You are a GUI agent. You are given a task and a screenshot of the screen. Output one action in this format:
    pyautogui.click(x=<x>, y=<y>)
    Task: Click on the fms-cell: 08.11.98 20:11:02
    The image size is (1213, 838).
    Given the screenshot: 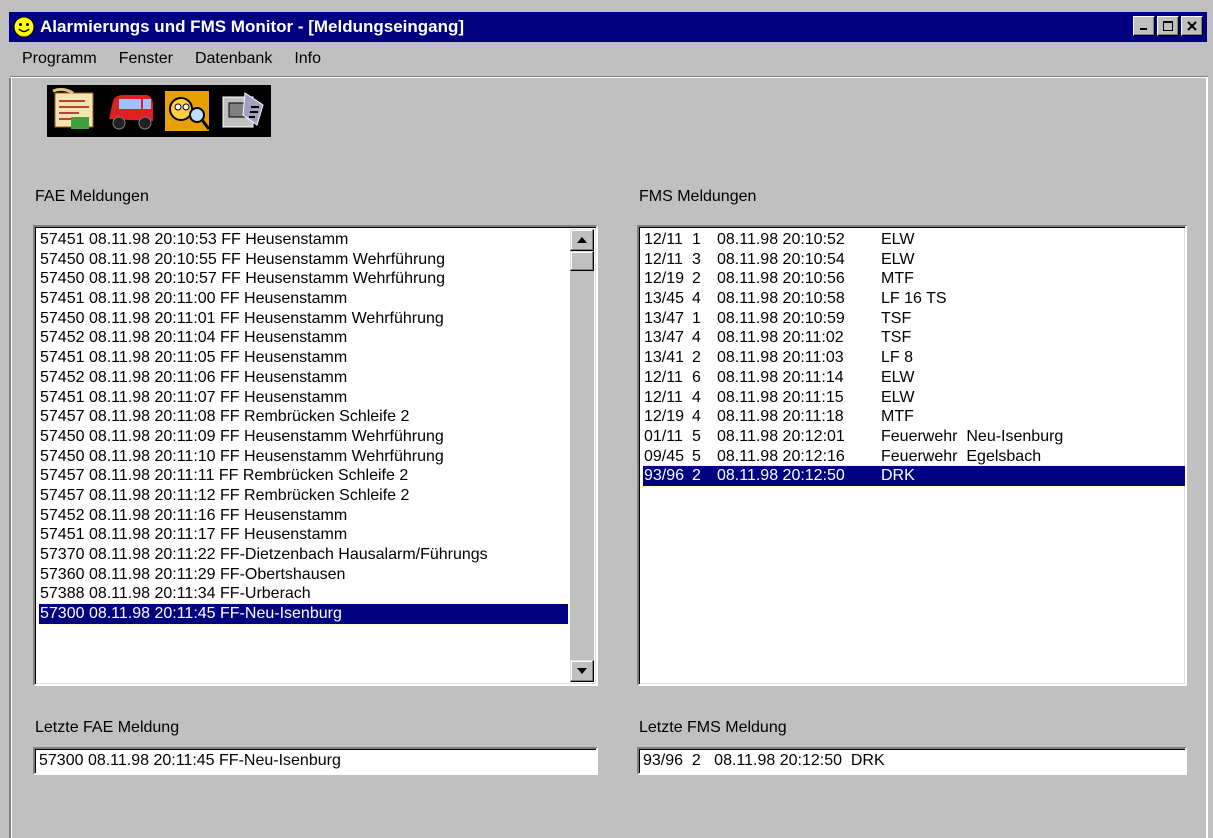 What is the action you would take?
    pyautogui.click(x=780, y=338)
    